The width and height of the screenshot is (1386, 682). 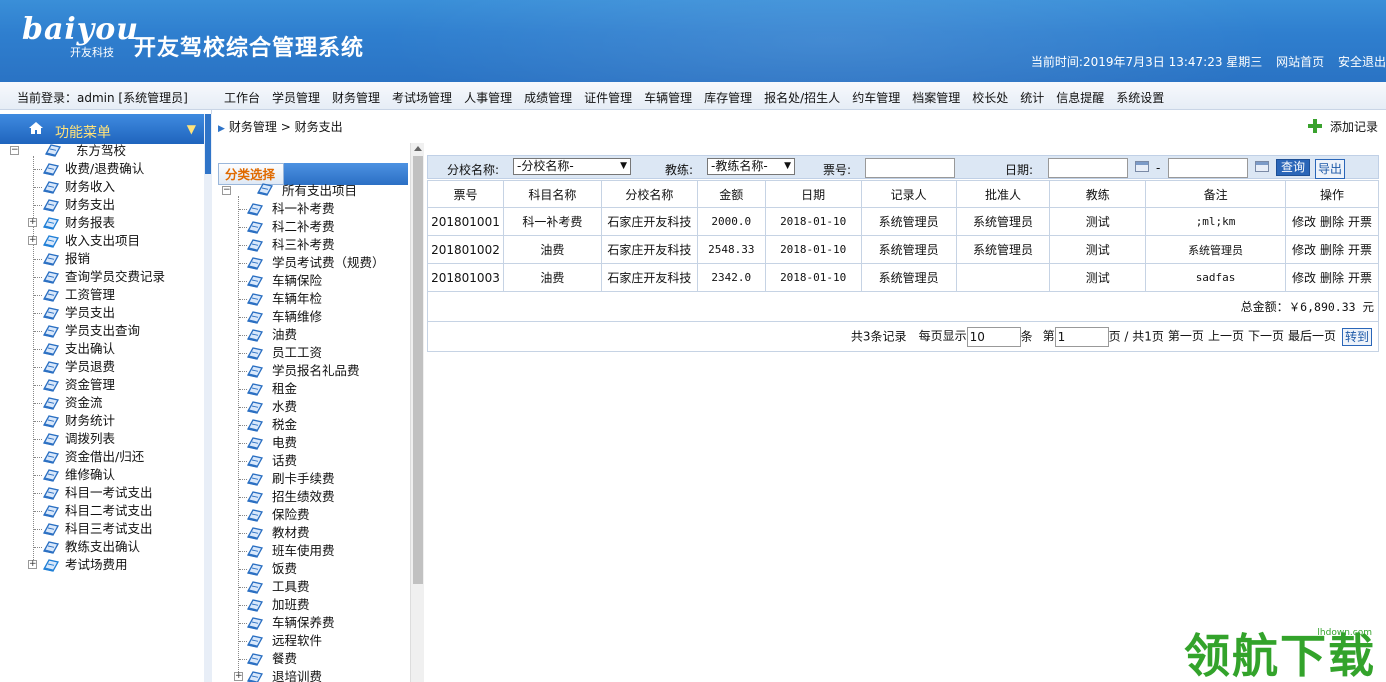 What do you see at coordinates (356, 98) in the screenshot?
I see `nav-item: 财务管理` at bounding box center [356, 98].